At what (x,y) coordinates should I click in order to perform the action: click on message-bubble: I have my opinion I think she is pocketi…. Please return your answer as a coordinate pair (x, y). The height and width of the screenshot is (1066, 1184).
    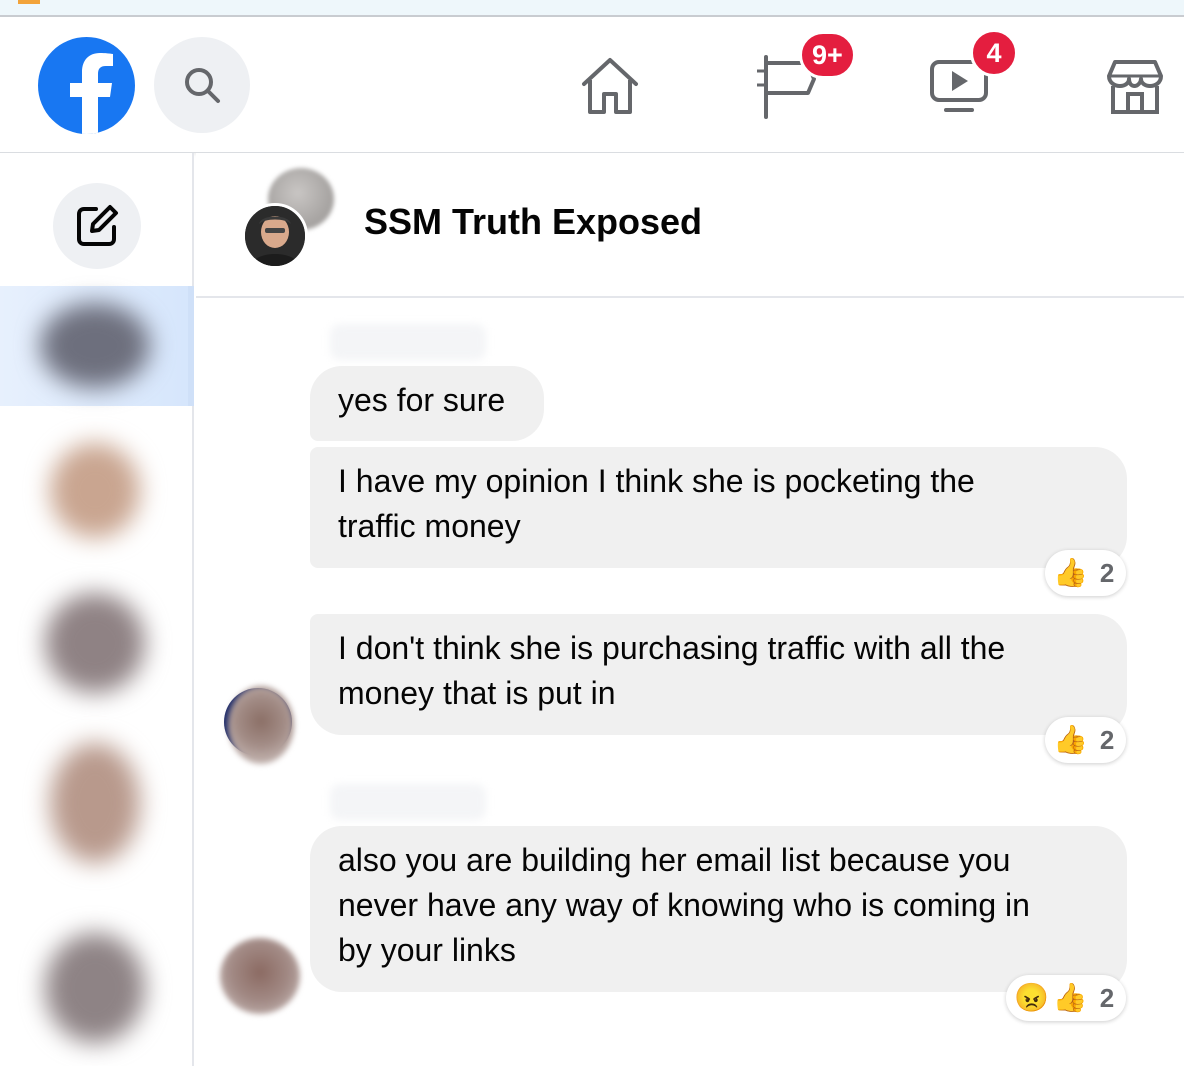
    Looking at the image, I should click on (718, 507).